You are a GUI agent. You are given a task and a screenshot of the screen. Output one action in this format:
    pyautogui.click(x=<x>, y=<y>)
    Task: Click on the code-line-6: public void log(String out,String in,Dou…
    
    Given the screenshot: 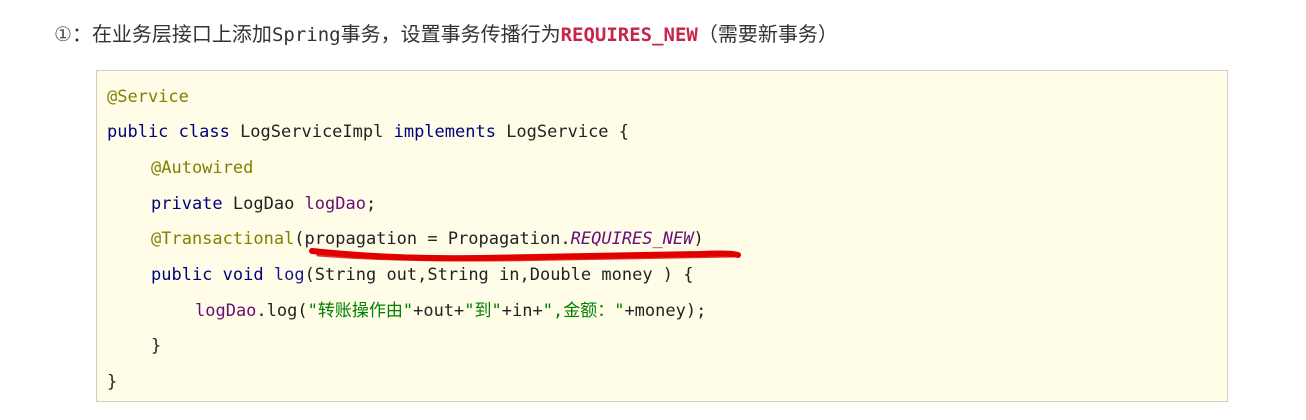 What is the action you would take?
    pyautogui.click(x=400, y=275)
    